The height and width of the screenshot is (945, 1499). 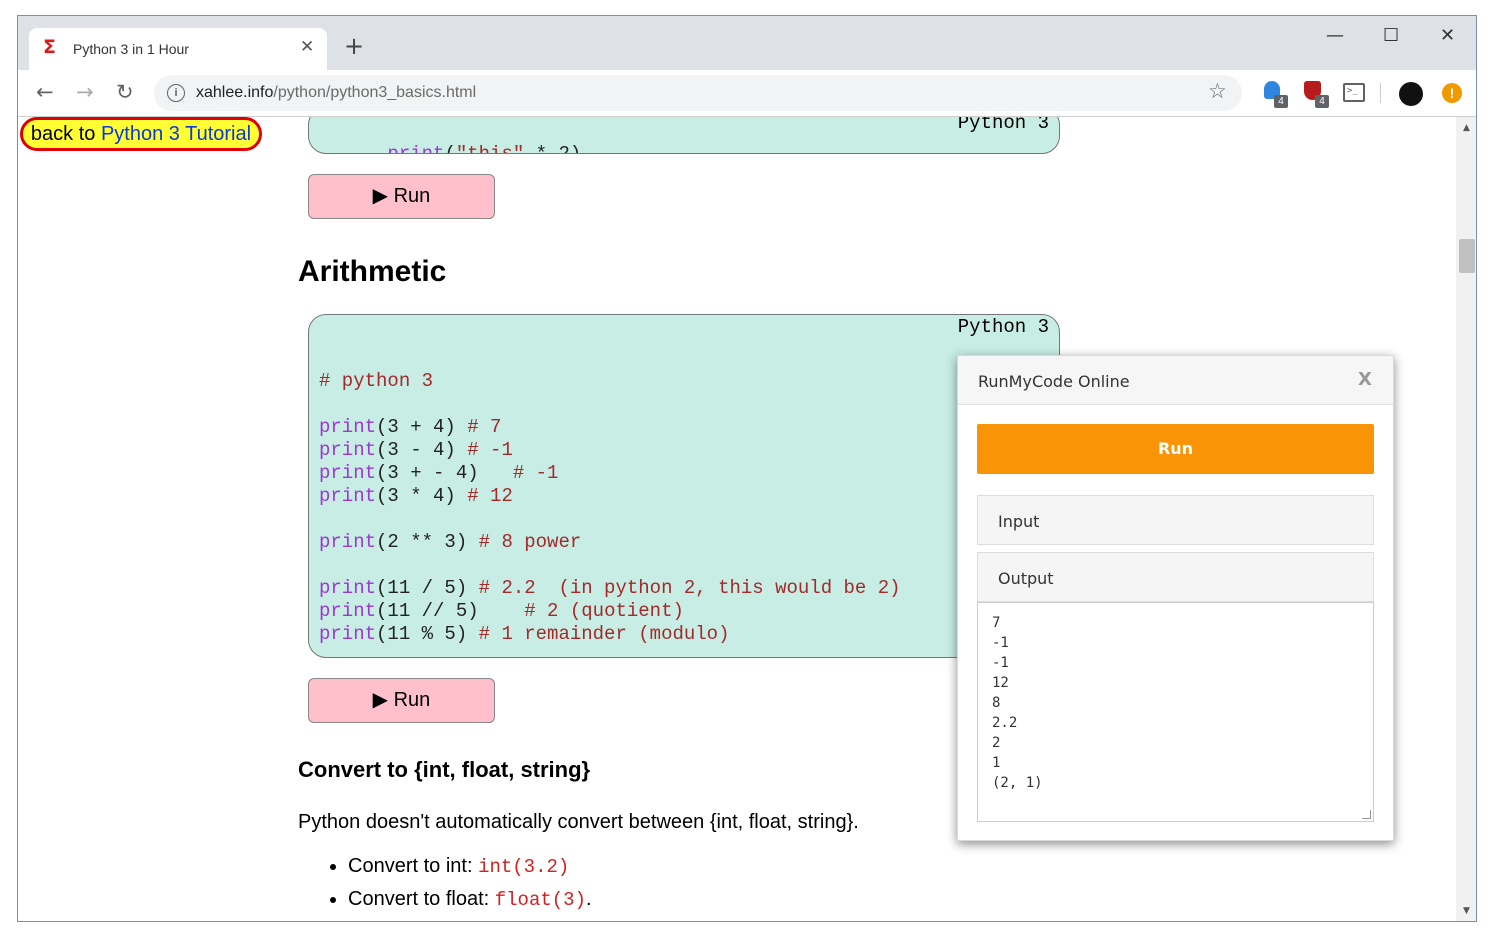 What do you see at coordinates (1411, 94) in the screenshot?
I see `profile-avatar` at bounding box center [1411, 94].